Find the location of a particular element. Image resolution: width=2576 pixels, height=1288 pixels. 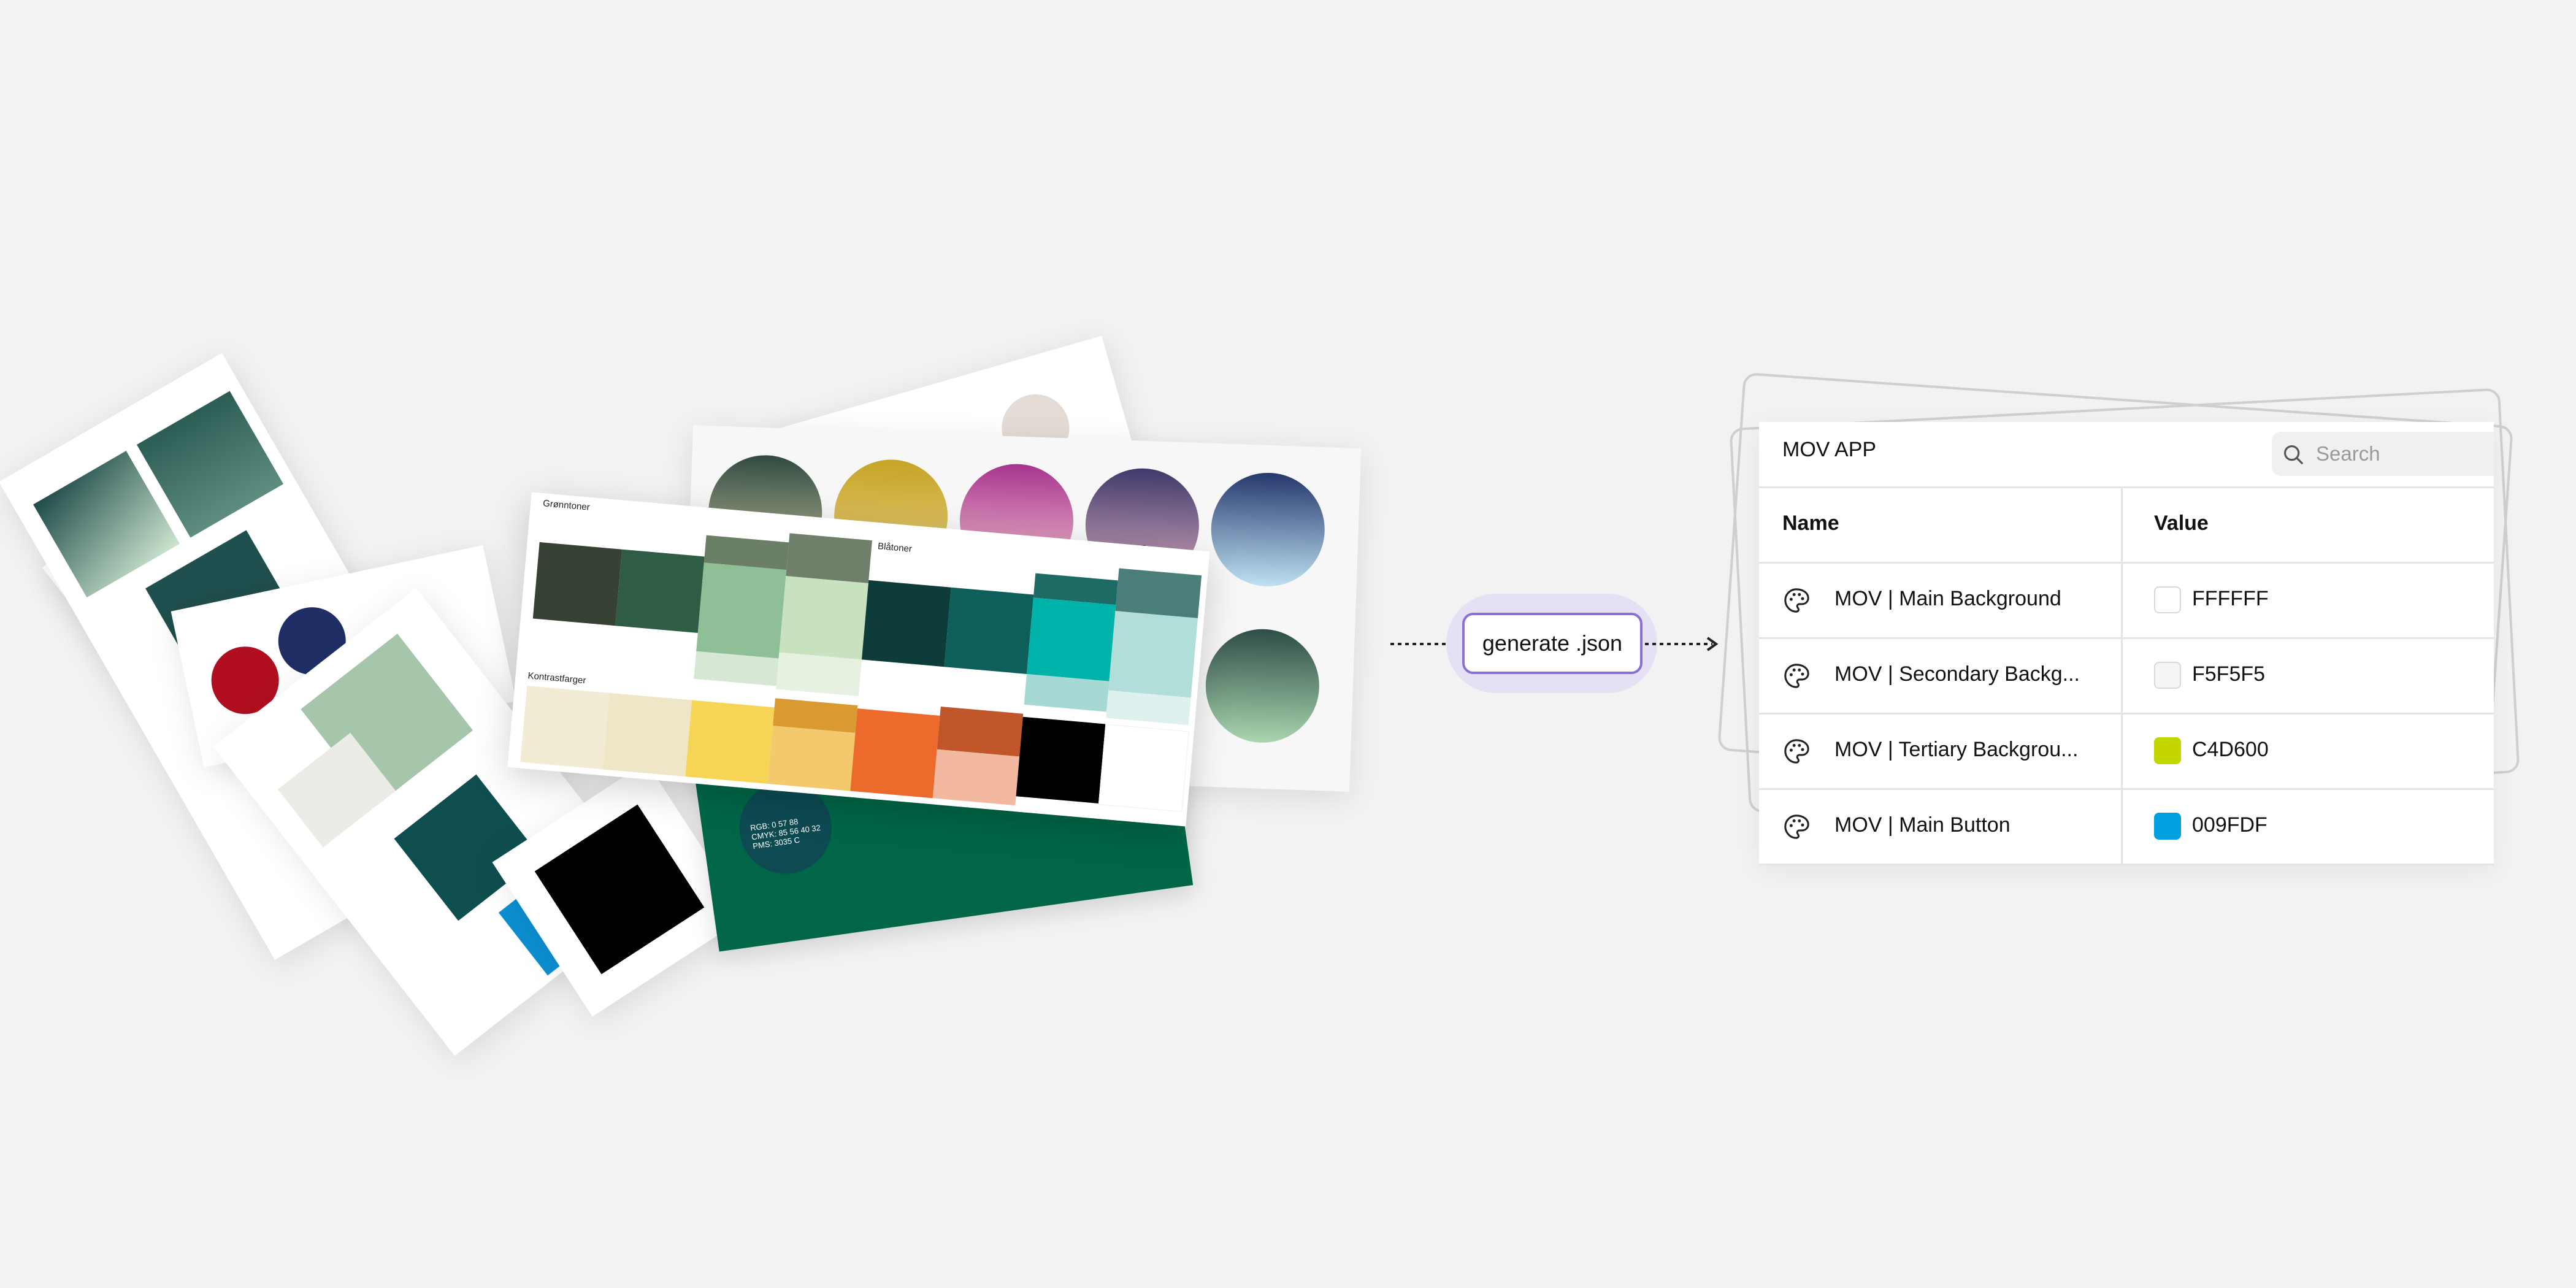

row-name: MOV | Main Button is located at coordinates (1922, 825).